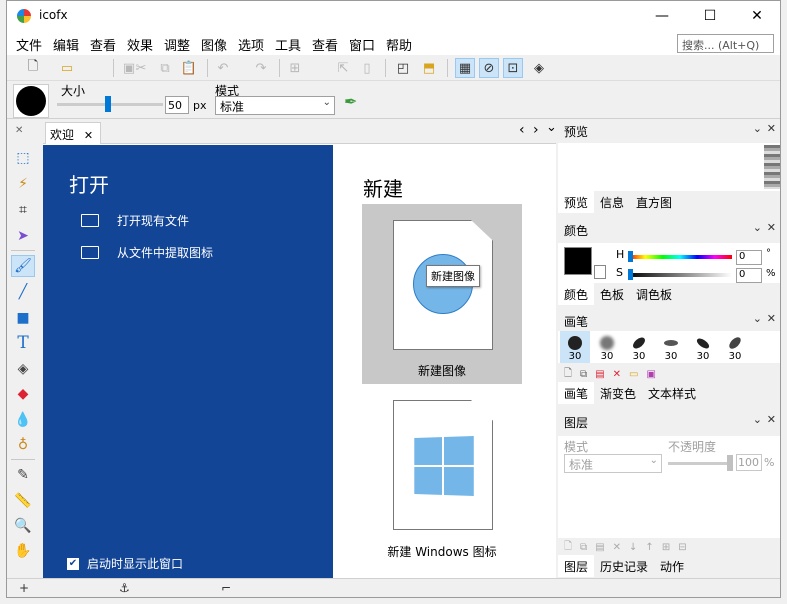 The width and height of the screenshot is (787, 604). What do you see at coordinates (23, 266) in the screenshot?
I see `brush-tool-icon: 🖌` at bounding box center [23, 266].